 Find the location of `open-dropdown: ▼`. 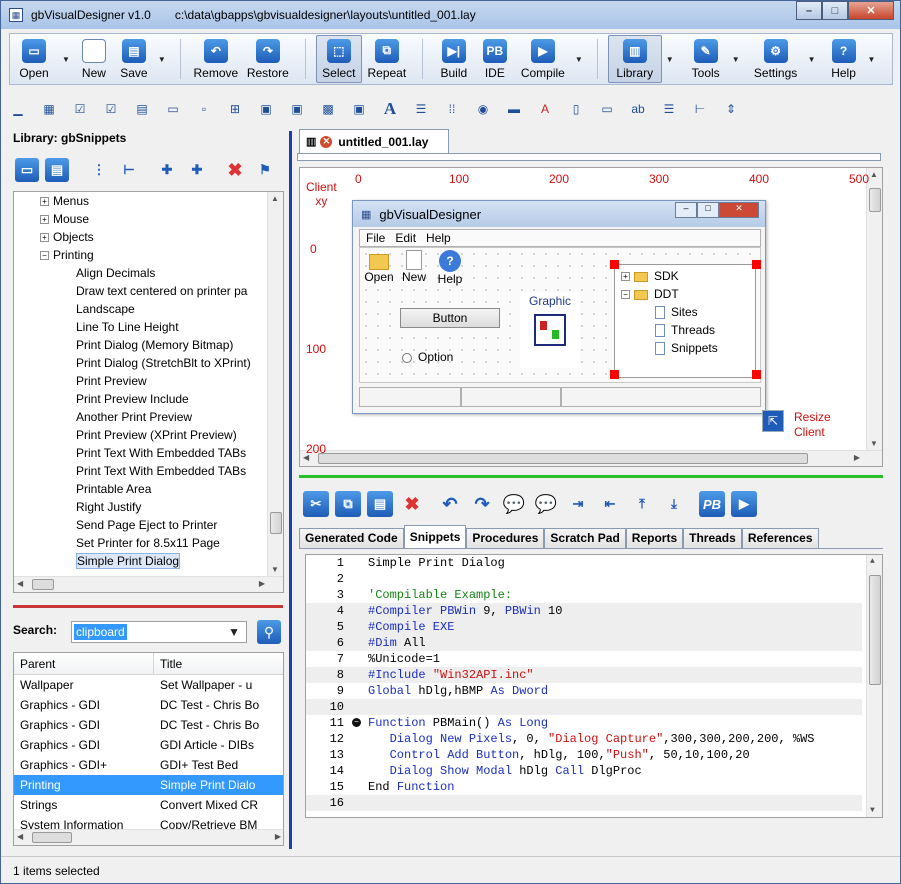

open-dropdown: ▼ is located at coordinates (66, 59).